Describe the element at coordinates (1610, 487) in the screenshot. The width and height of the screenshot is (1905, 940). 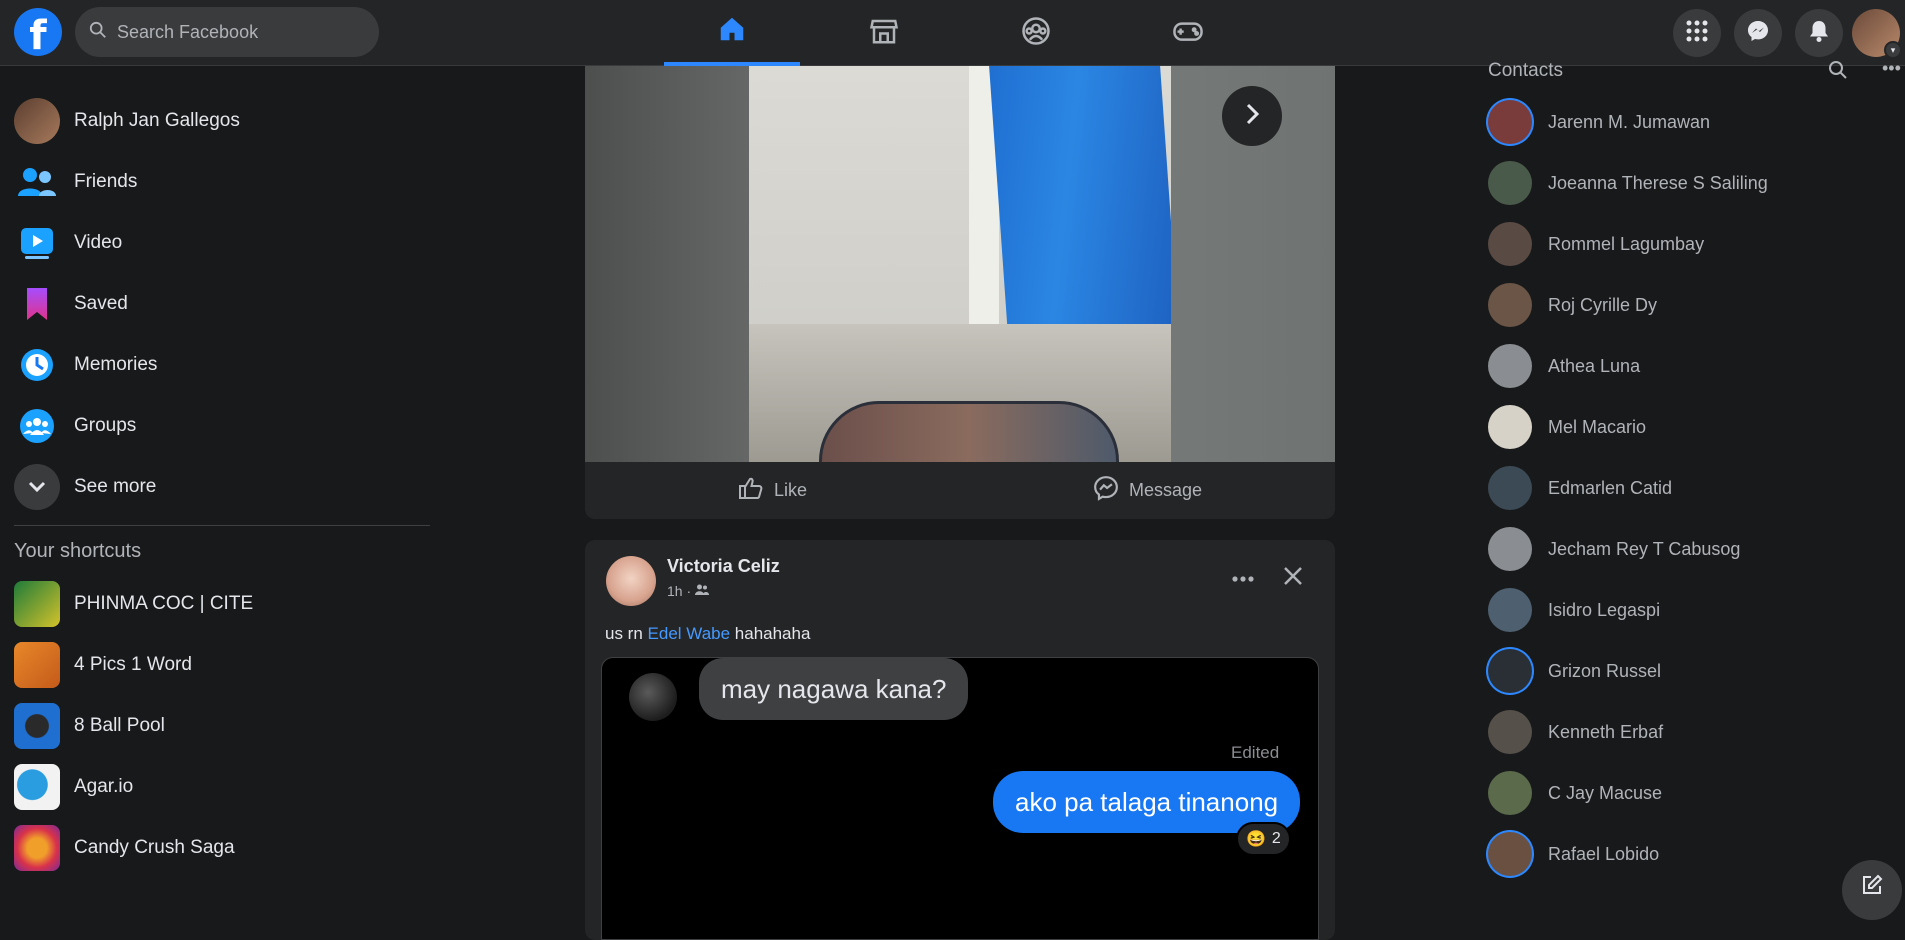
I see `contact-name: Edmarlen Catid` at that location.